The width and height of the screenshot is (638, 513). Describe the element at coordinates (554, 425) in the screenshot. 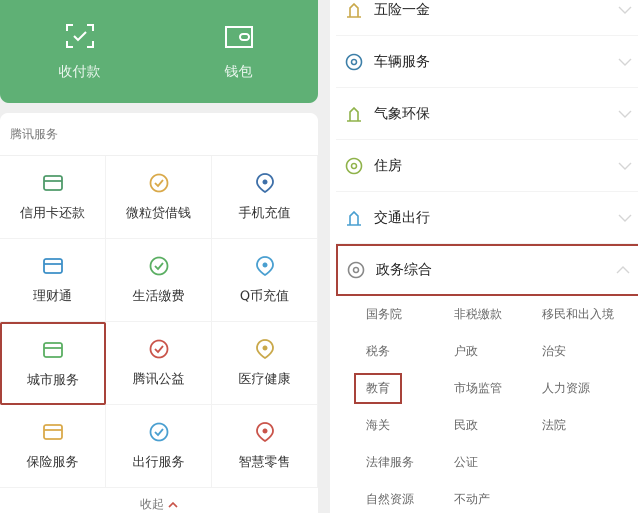

I see `subcategory-link: 法院` at that location.